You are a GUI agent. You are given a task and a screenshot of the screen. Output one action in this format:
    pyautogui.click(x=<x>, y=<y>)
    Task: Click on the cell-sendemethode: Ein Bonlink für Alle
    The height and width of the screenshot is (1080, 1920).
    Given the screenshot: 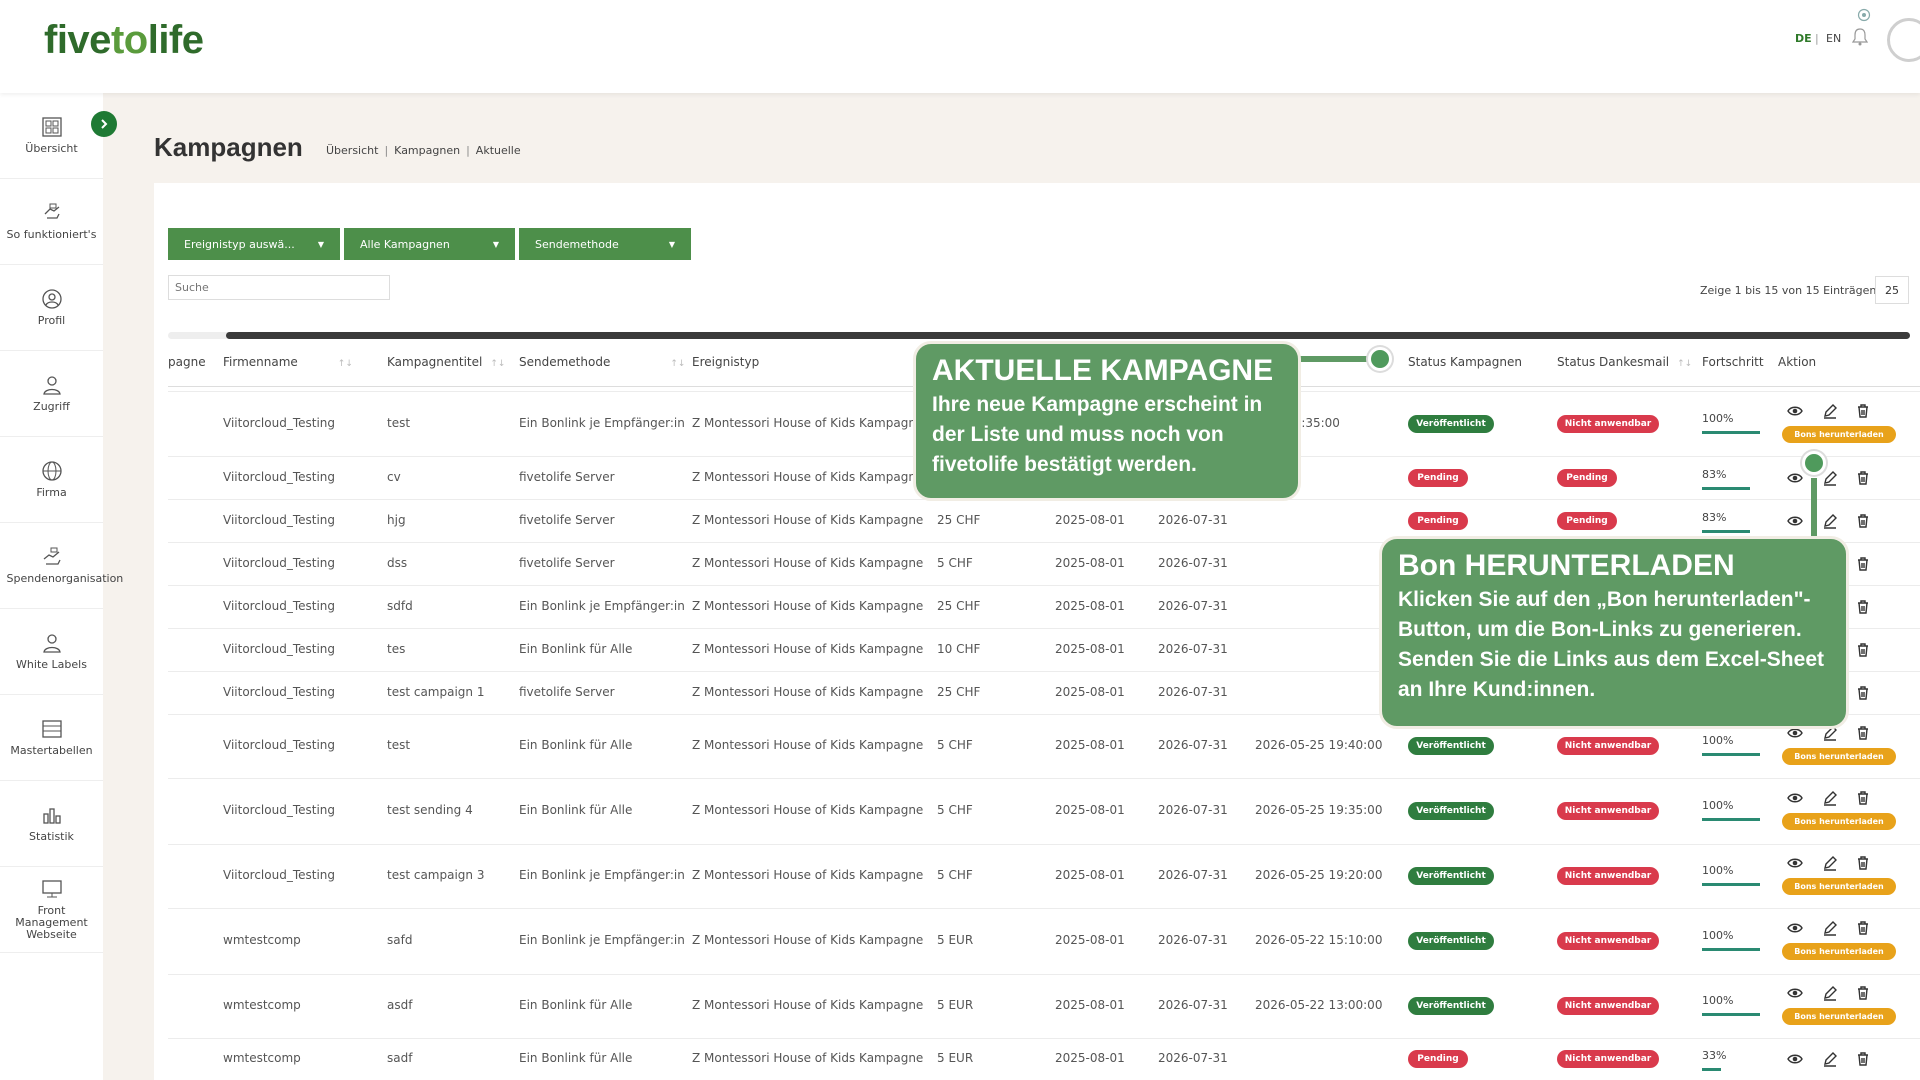 What is the action you would take?
    pyautogui.click(x=576, y=1005)
    